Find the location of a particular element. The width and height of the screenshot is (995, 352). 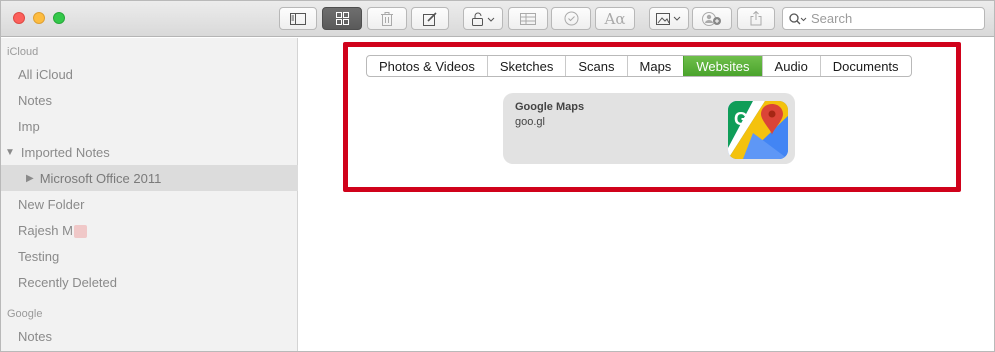

format-button: Aα is located at coordinates (615, 18).